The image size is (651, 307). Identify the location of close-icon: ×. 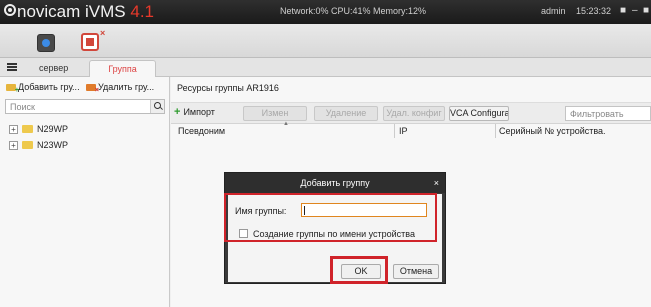
(436, 183).